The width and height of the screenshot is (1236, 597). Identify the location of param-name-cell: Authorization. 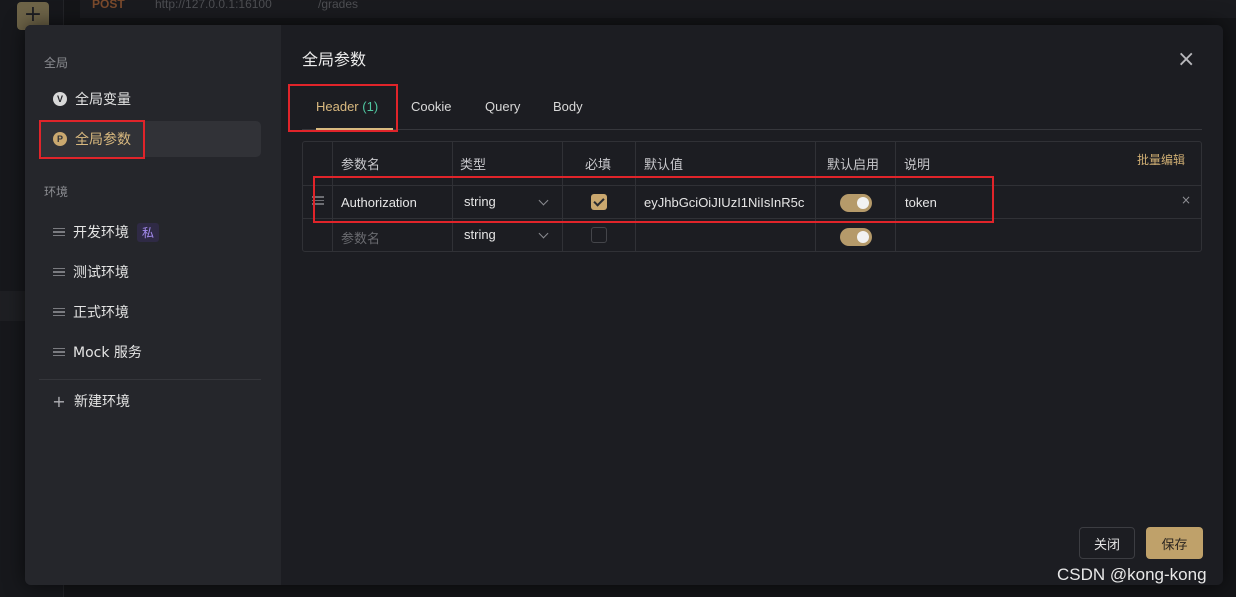
(379, 202).